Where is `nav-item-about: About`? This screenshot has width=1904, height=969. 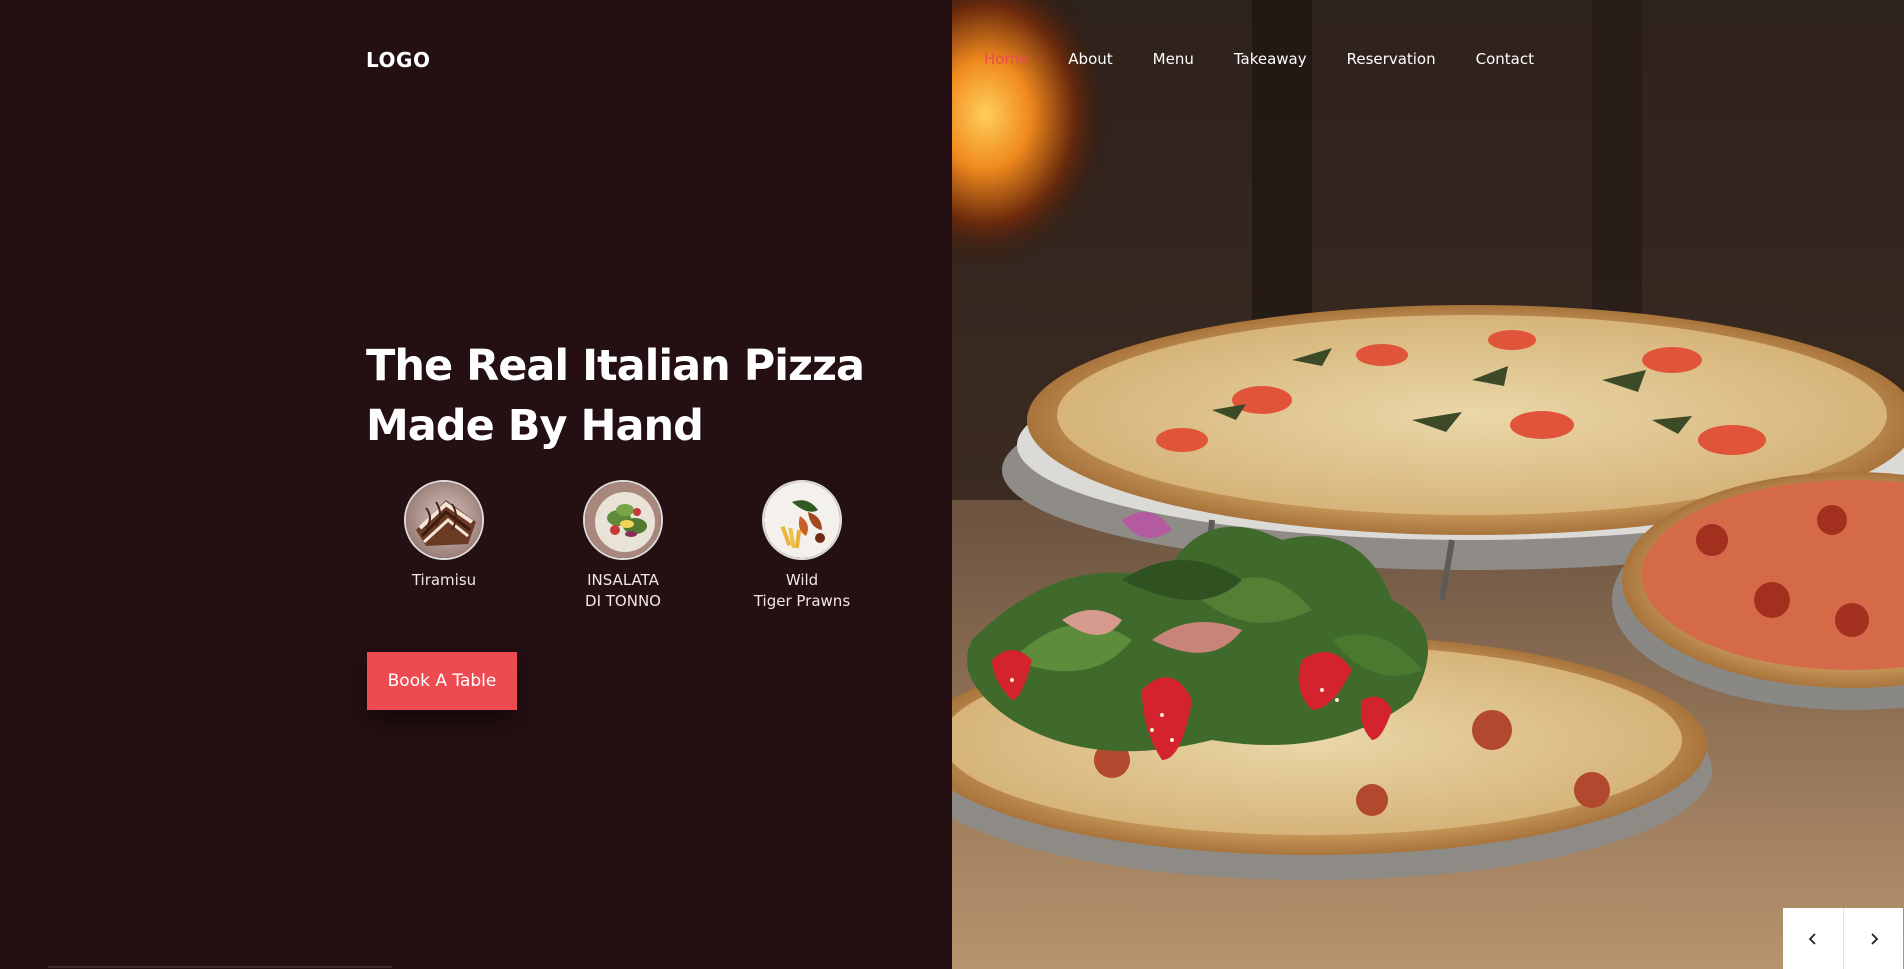
nav-item-about: About is located at coordinates (1090, 59).